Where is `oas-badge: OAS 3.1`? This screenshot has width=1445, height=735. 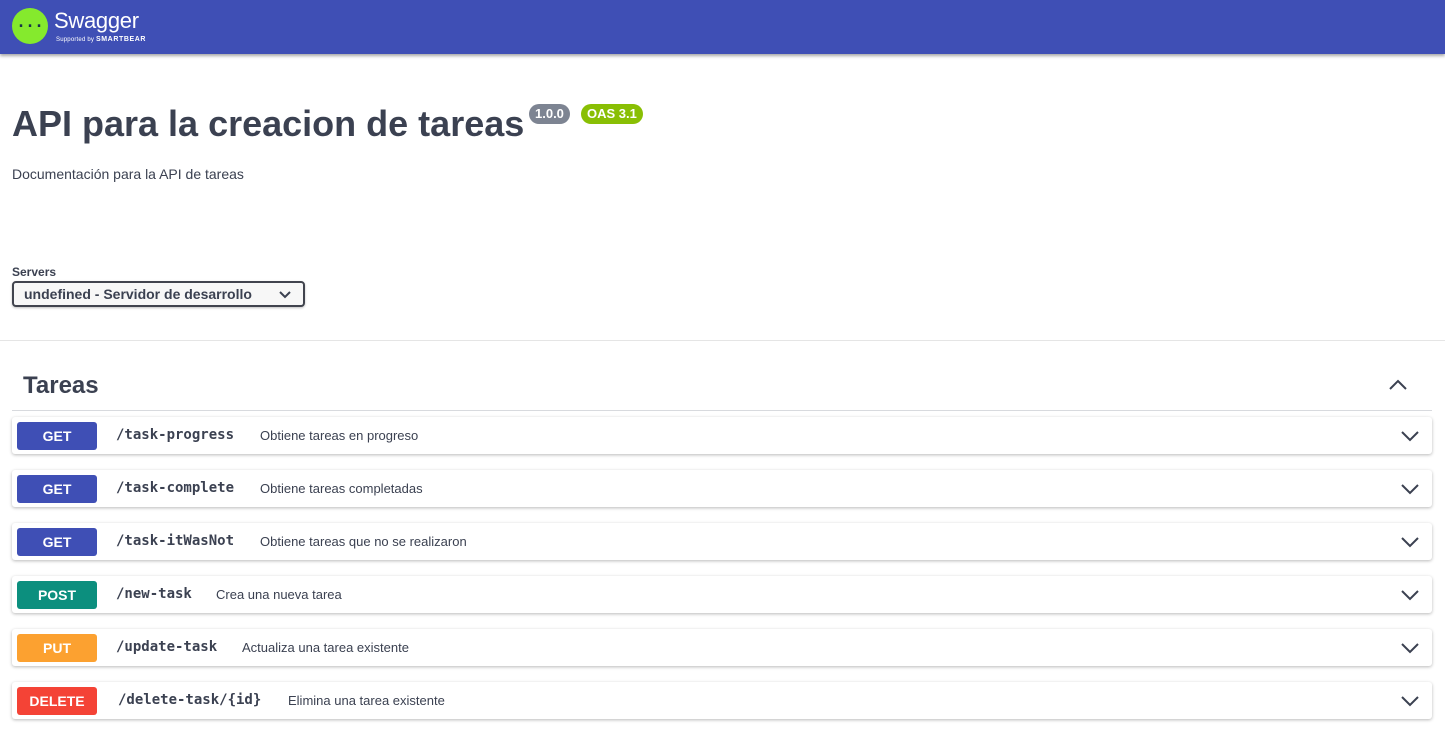
oas-badge: OAS 3.1 is located at coordinates (612, 114).